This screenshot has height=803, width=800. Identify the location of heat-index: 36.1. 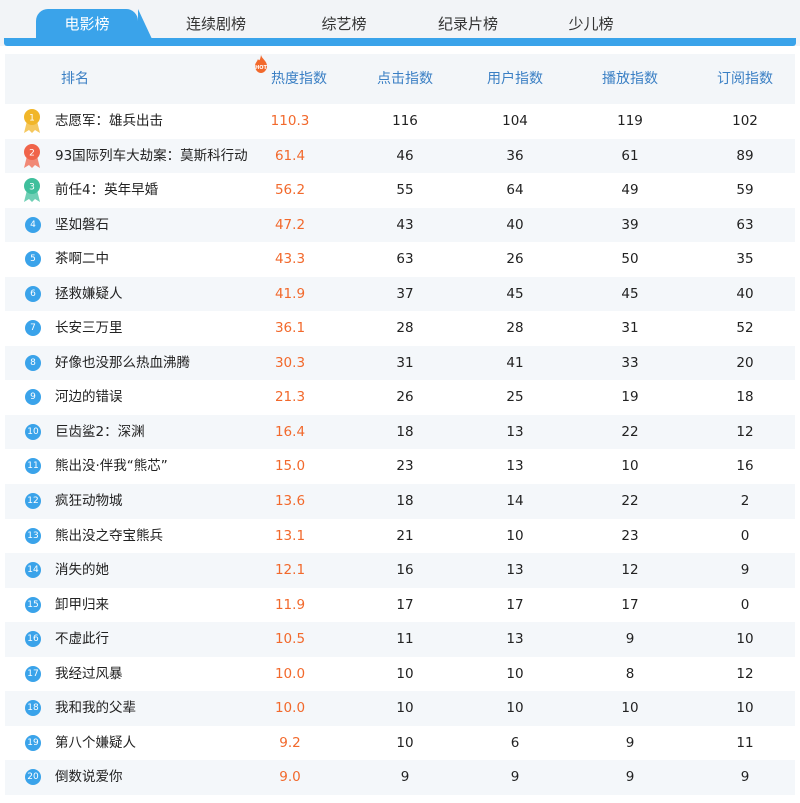
(290, 328).